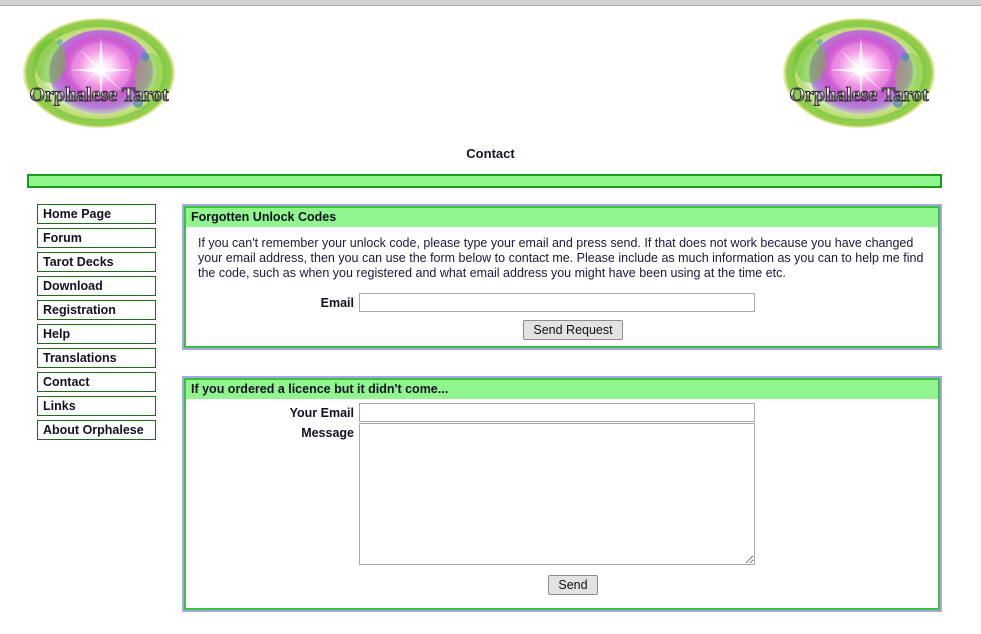 The height and width of the screenshot is (634, 981). What do you see at coordinates (96, 238) in the screenshot?
I see `sidebar-item-forum: Forum` at bounding box center [96, 238].